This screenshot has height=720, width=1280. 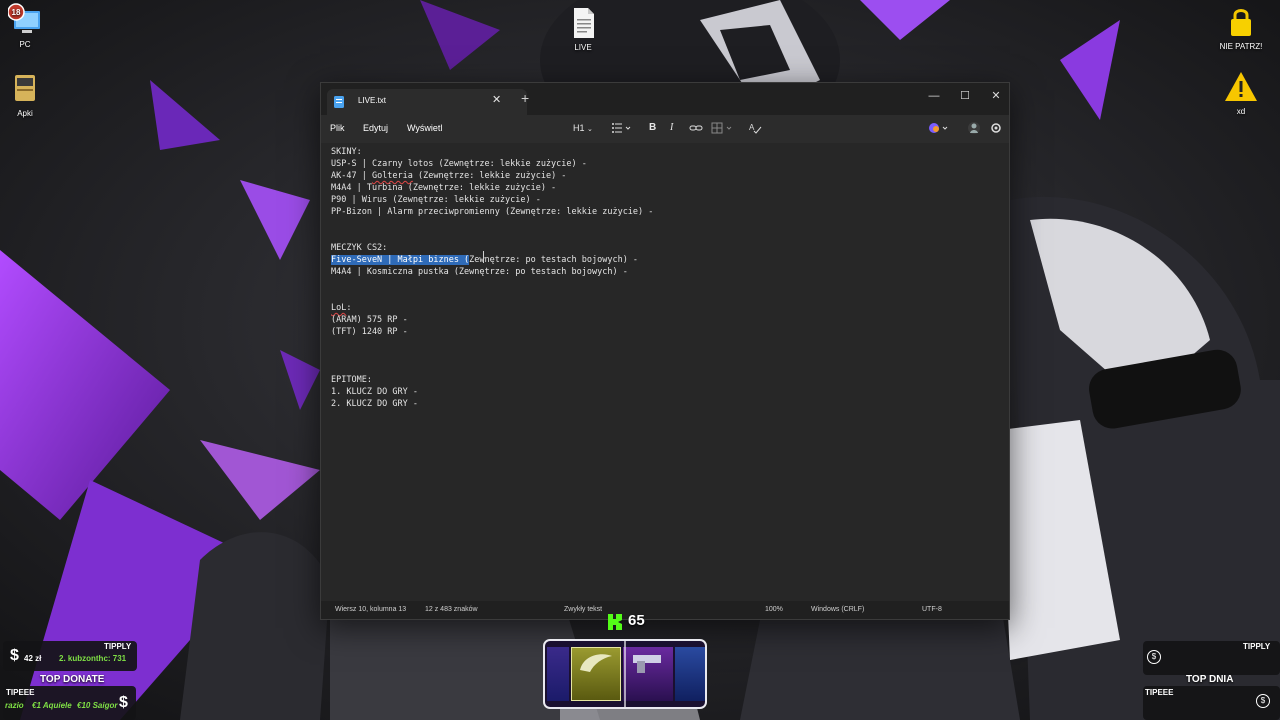 What do you see at coordinates (346, 152) in the screenshot?
I see `document-line: SKINY:` at bounding box center [346, 152].